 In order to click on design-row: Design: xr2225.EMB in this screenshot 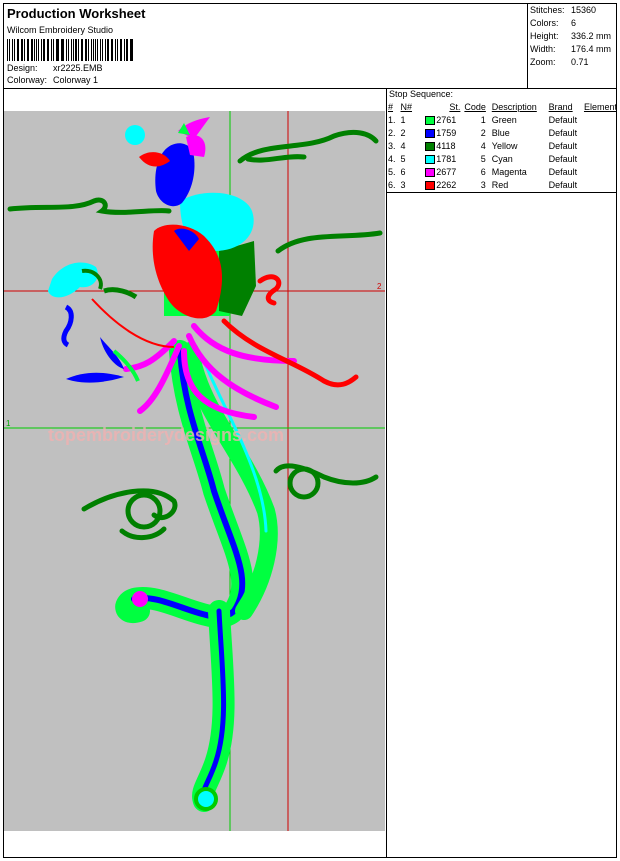, I will do `click(55, 68)`.